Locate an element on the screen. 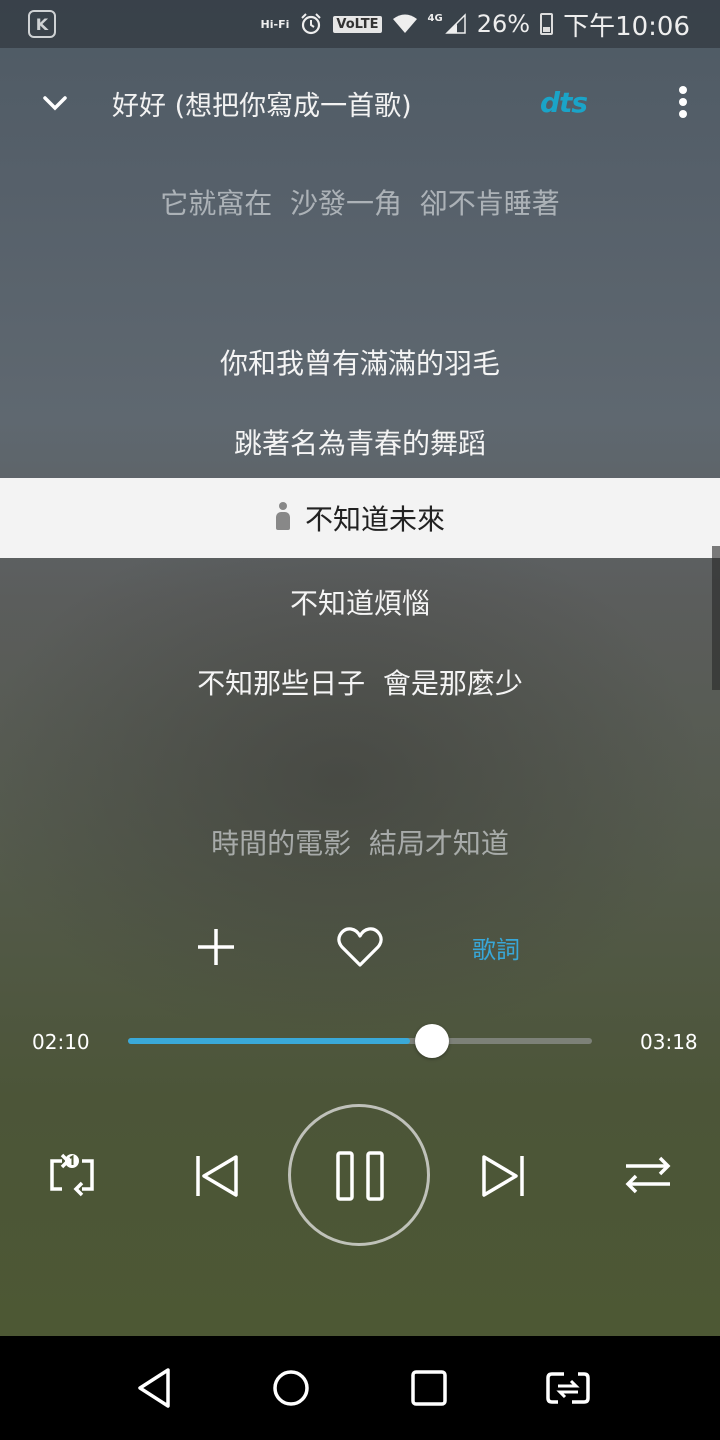 The image size is (720, 1440). volte-indicator: VoLTE is located at coordinates (357, 24).